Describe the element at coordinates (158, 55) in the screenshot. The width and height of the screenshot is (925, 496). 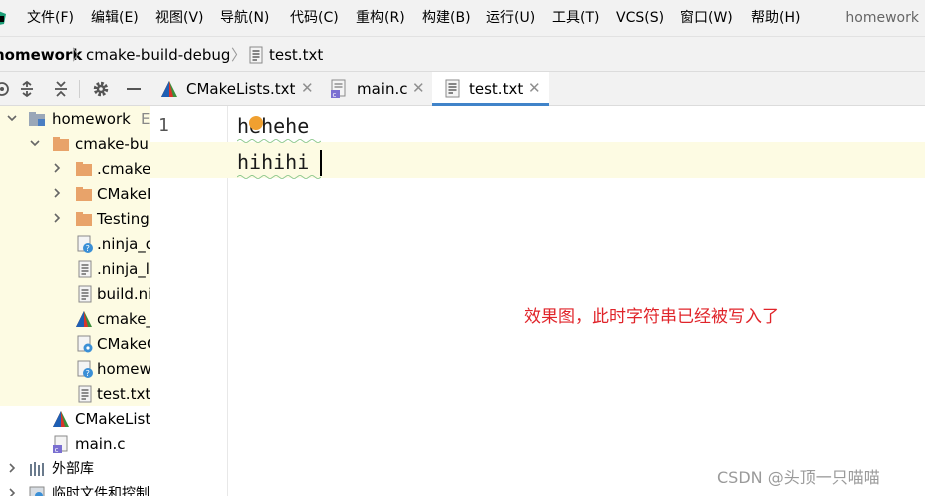
I see `breadcrumb-folder: cmake-build-debug` at that location.